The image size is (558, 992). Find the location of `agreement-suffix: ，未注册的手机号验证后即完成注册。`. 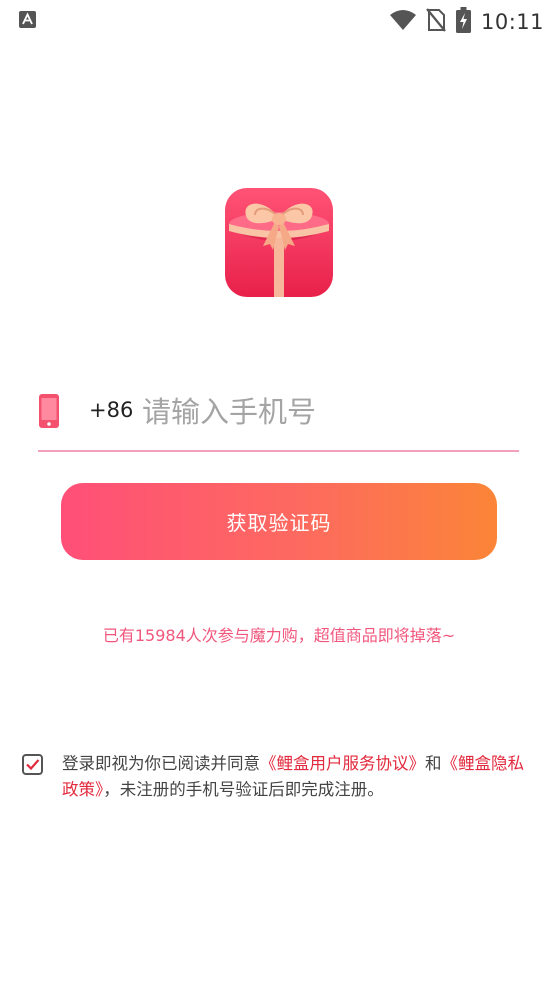

agreement-suffix: ，未注册的手机号验证后即完成注册。 is located at coordinates (243, 789).